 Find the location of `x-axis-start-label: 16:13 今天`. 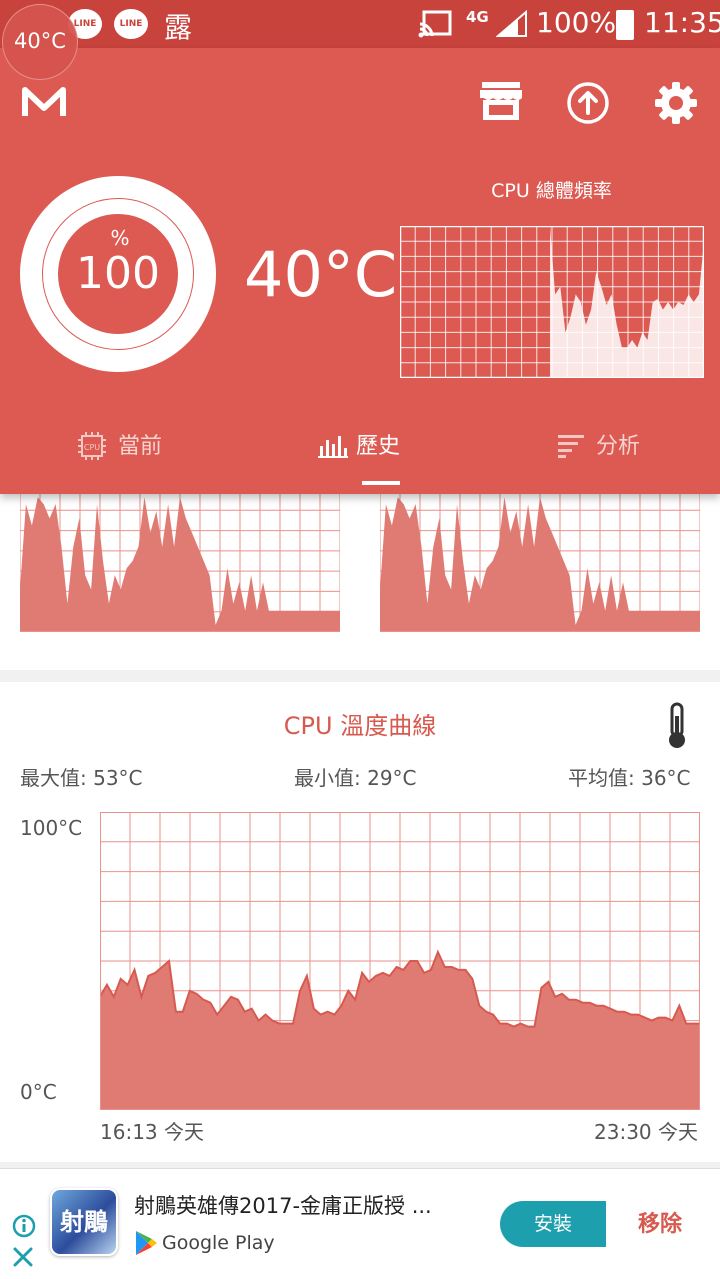

x-axis-start-label: 16:13 今天 is located at coordinates (152, 1132).